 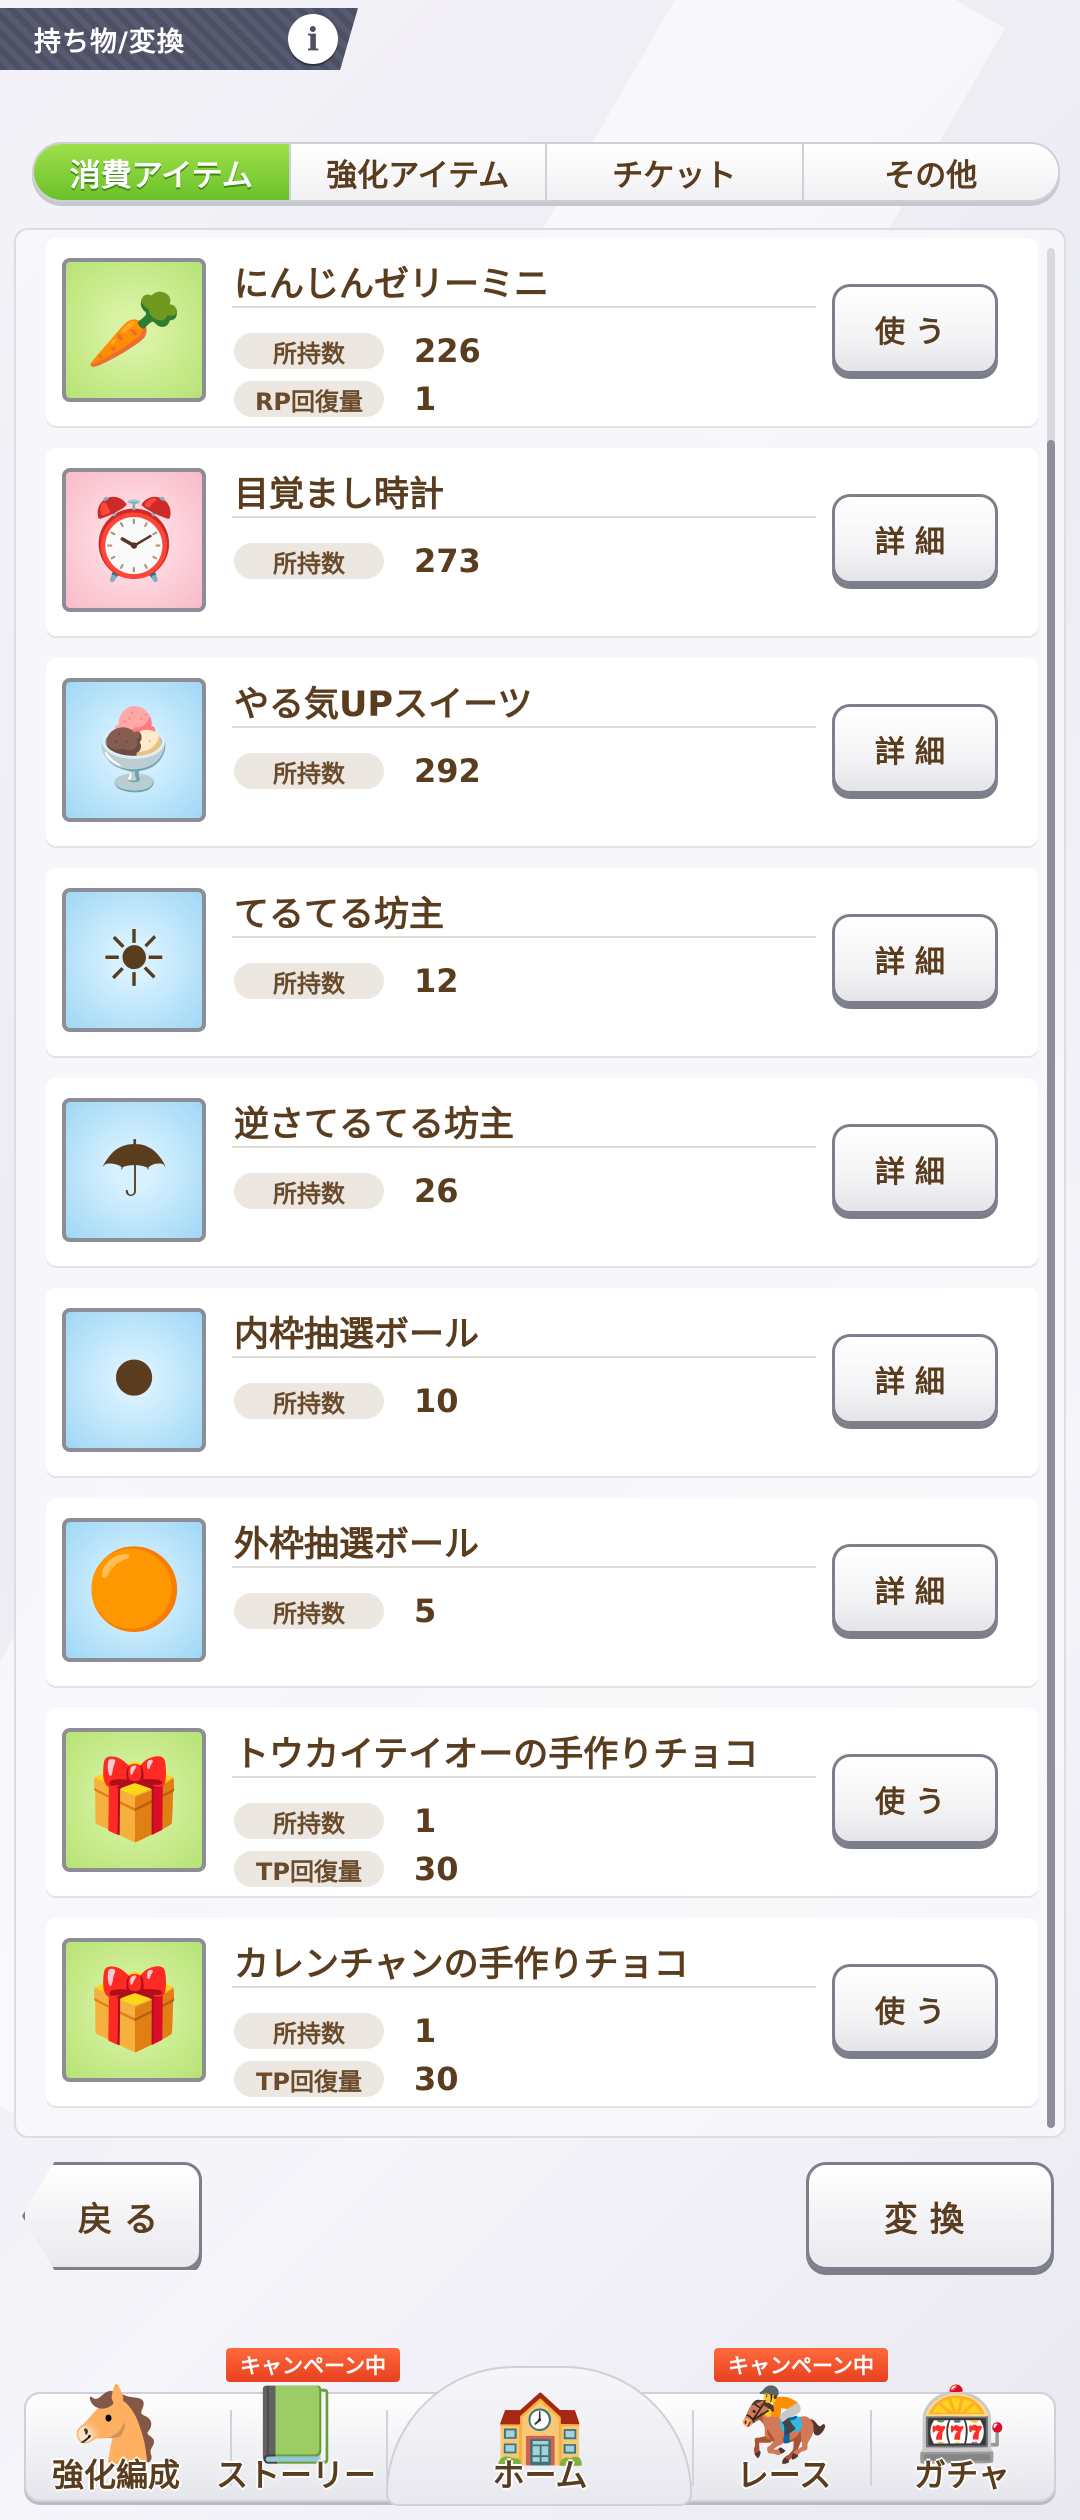 I want to click on list-item: 🎁 トウカイテイオーの手作りチョコ所持数 1 TP回復量 30 使う, so click(x=542, y=1802).